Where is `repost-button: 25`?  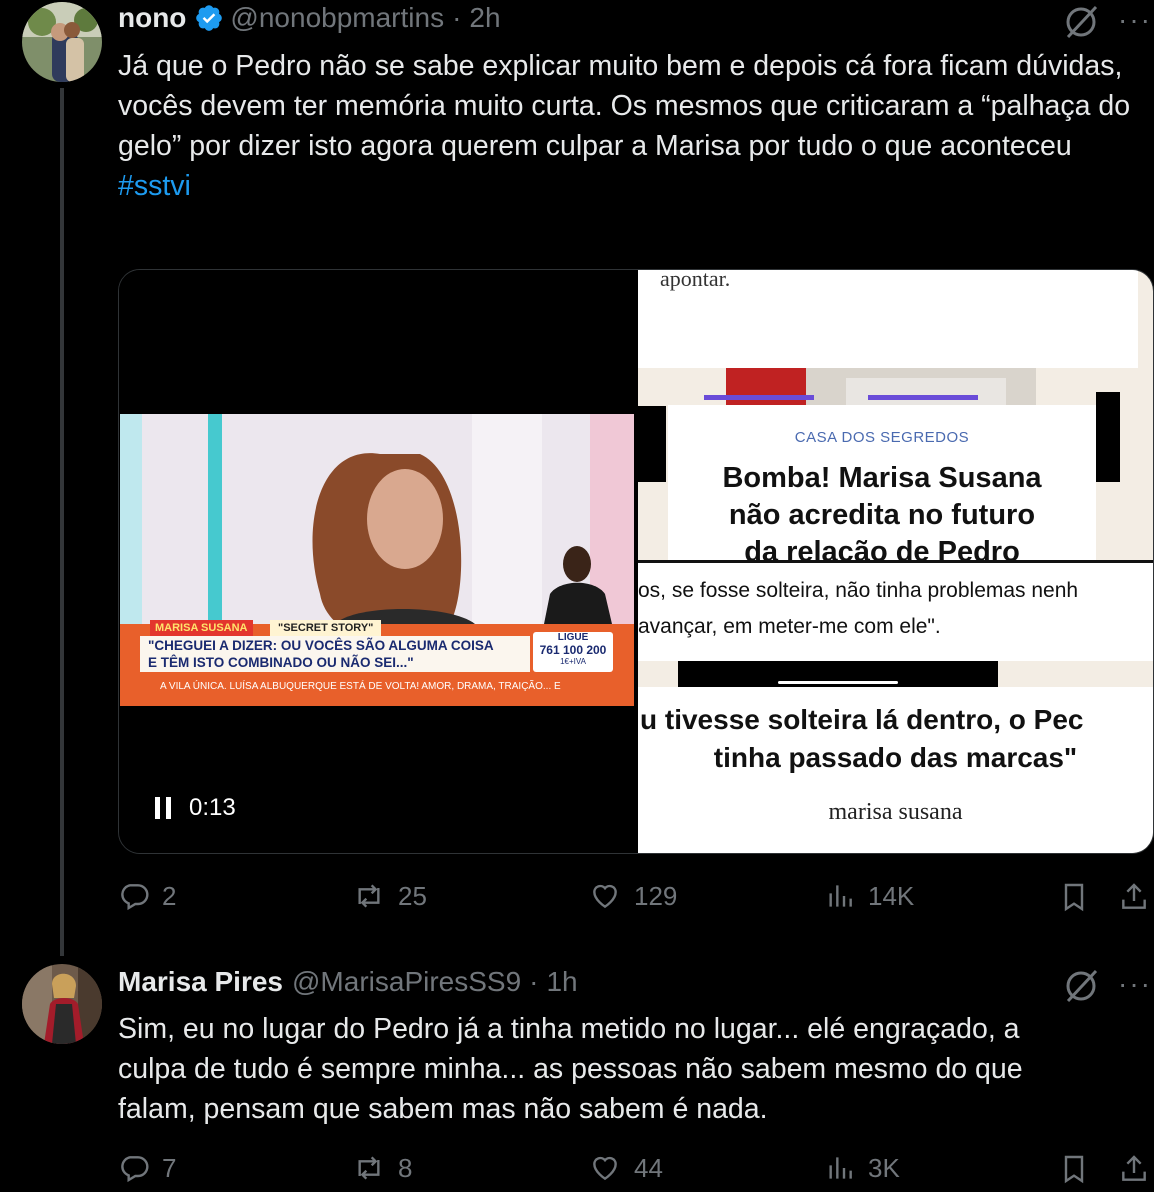 repost-button: 25 is located at coordinates (389, 896).